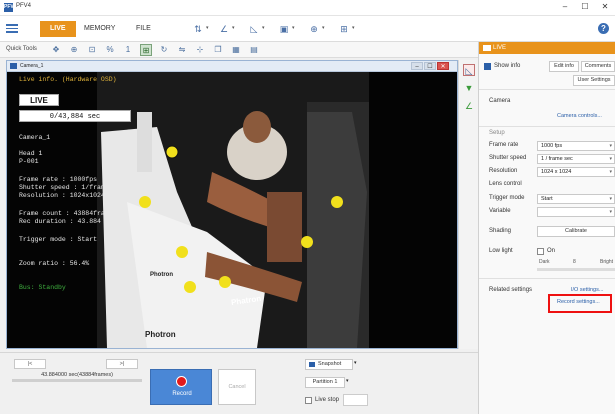 Image resolution: width=615 pixels, height=414 pixels. Describe the element at coordinates (21, 49) in the screenshot. I see `quick-tools-label: Quick Tools` at that location.